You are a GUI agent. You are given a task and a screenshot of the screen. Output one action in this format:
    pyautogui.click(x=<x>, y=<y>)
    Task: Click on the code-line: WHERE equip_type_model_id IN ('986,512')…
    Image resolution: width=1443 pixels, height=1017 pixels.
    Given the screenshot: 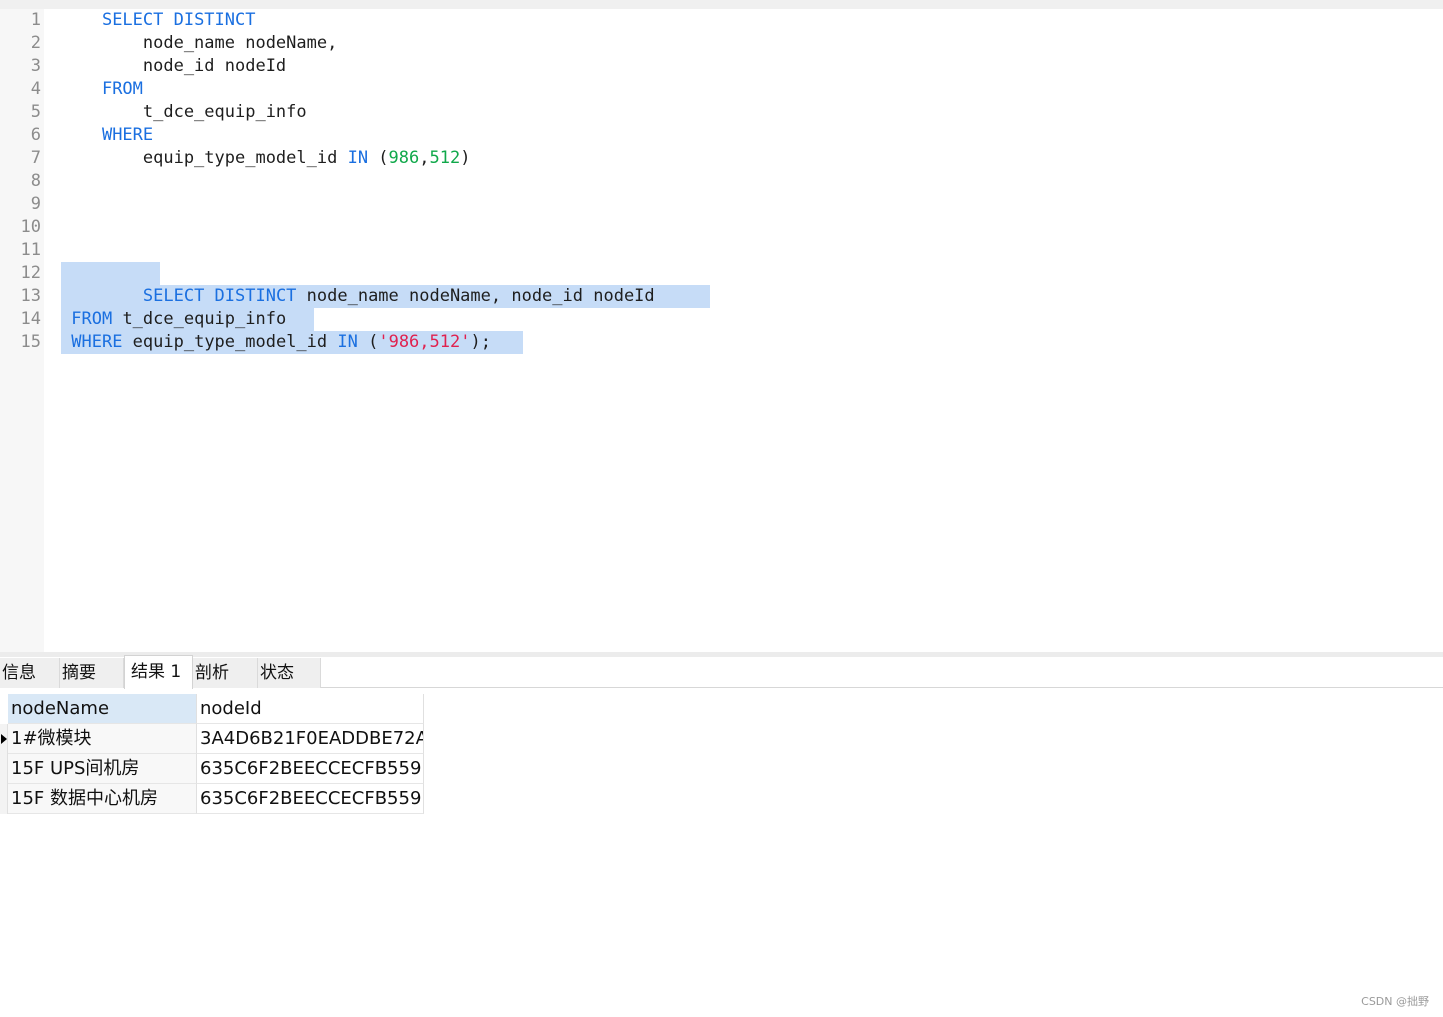 What is the action you would take?
    pyautogui.click(x=276, y=342)
    